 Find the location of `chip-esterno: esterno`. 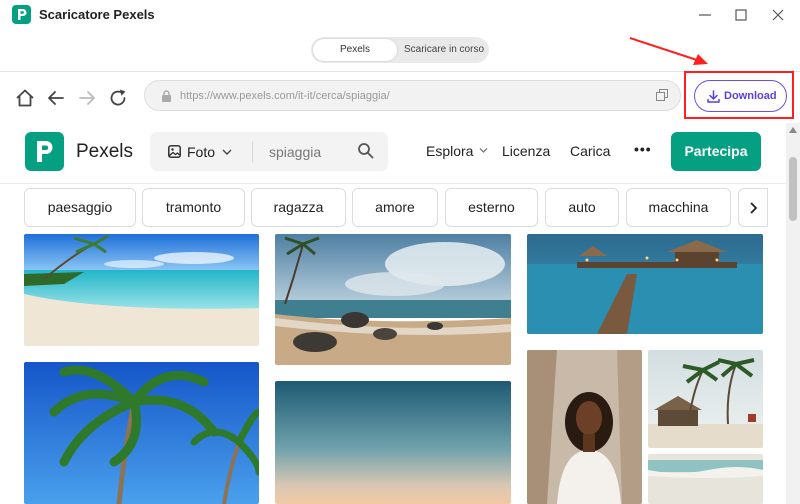

chip-esterno: esterno is located at coordinates (491, 207).